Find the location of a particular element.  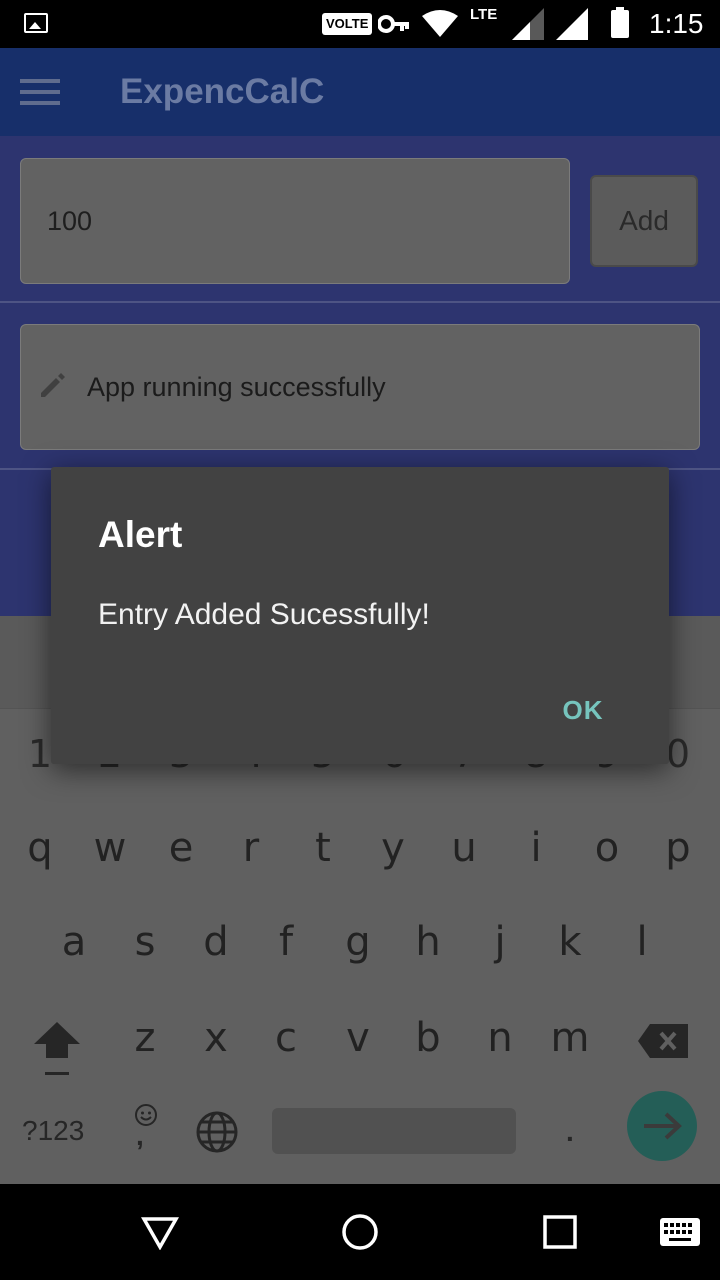

key-q: q is located at coordinates (40, 848).